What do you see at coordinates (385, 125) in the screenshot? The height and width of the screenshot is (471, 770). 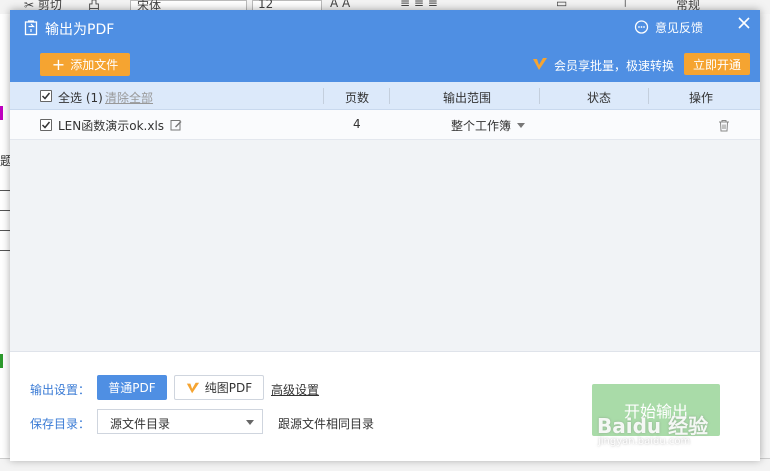 I see `table-row: LEN函数演示ok.xls 4 整个工作簿` at bounding box center [385, 125].